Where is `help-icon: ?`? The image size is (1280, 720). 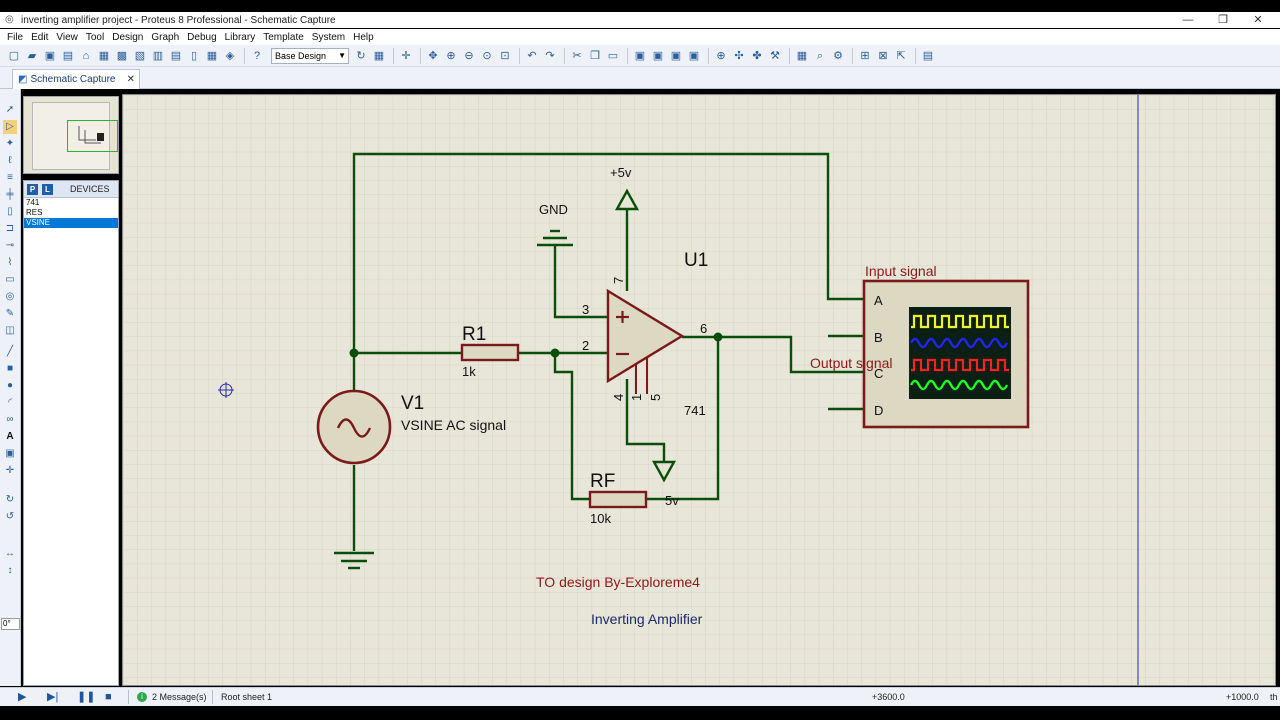
help-icon: ? is located at coordinates (257, 56).